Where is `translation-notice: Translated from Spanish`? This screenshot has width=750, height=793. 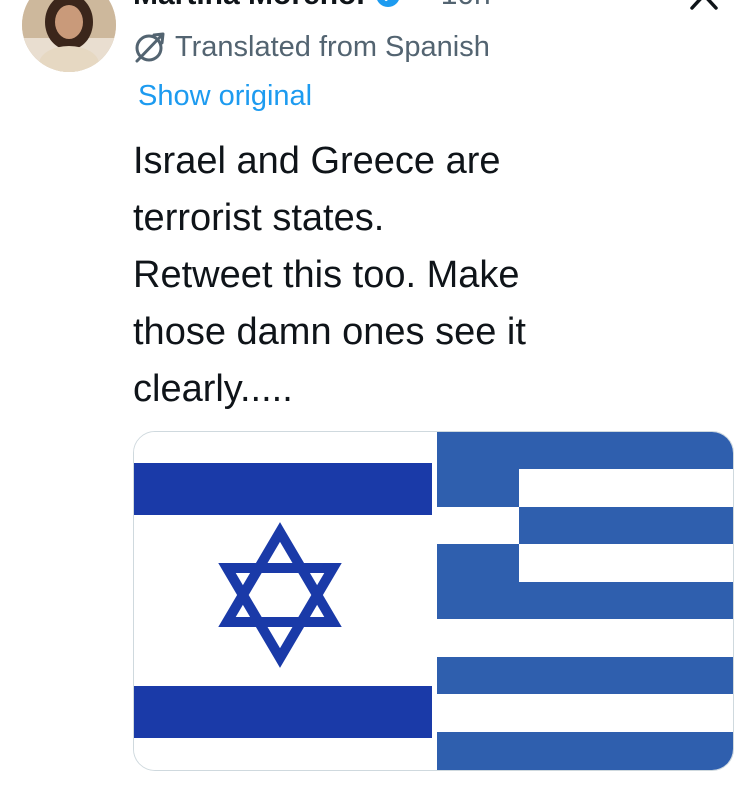 translation-notice: Translated from Spanish is located at coordinates (311, 47).